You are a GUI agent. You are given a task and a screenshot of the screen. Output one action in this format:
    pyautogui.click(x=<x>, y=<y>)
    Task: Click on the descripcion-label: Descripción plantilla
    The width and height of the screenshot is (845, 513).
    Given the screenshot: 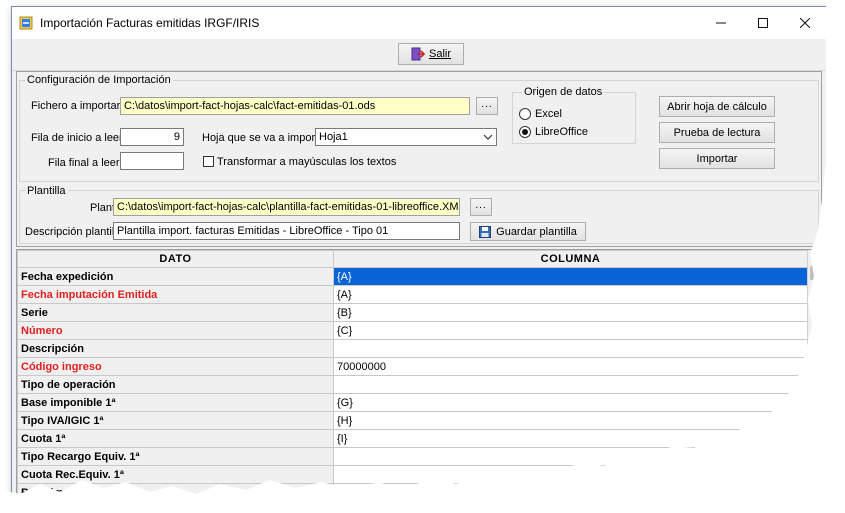 What is the action you would take?
    pyautogui.click(x=74, y=232)
    